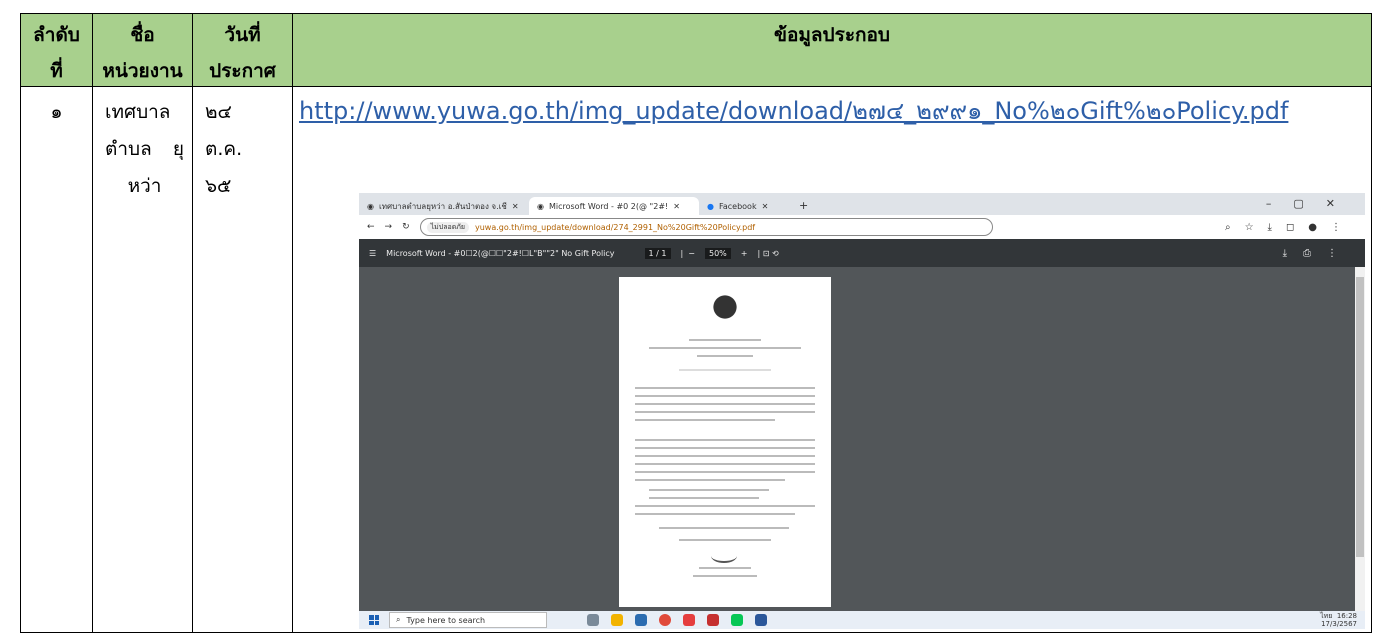 The width and height of the screenshot is (1386, 633). What do you see at coordinates (677, 620) in the screenshot?
I see `taskbar-apps` at bounding box center [677, 620].